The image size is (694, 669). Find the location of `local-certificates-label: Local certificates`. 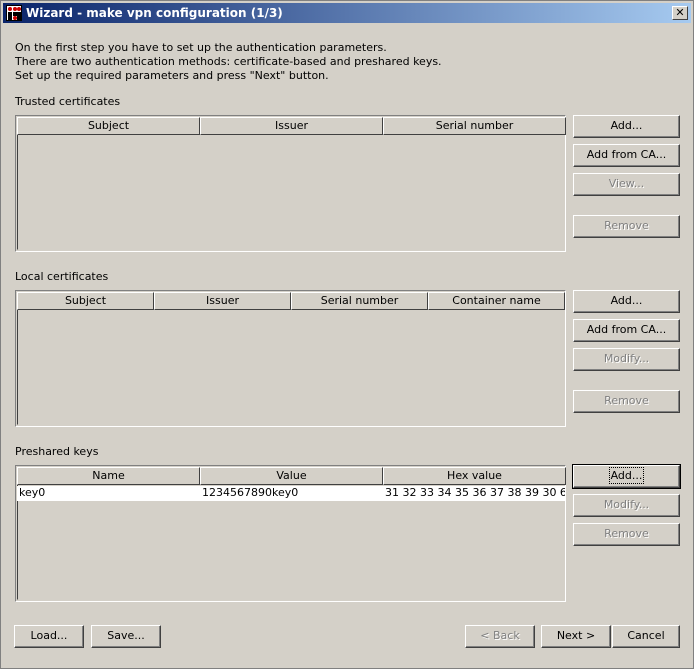

local-certificates-label: Local certificates is located at coordinates (62, 276).